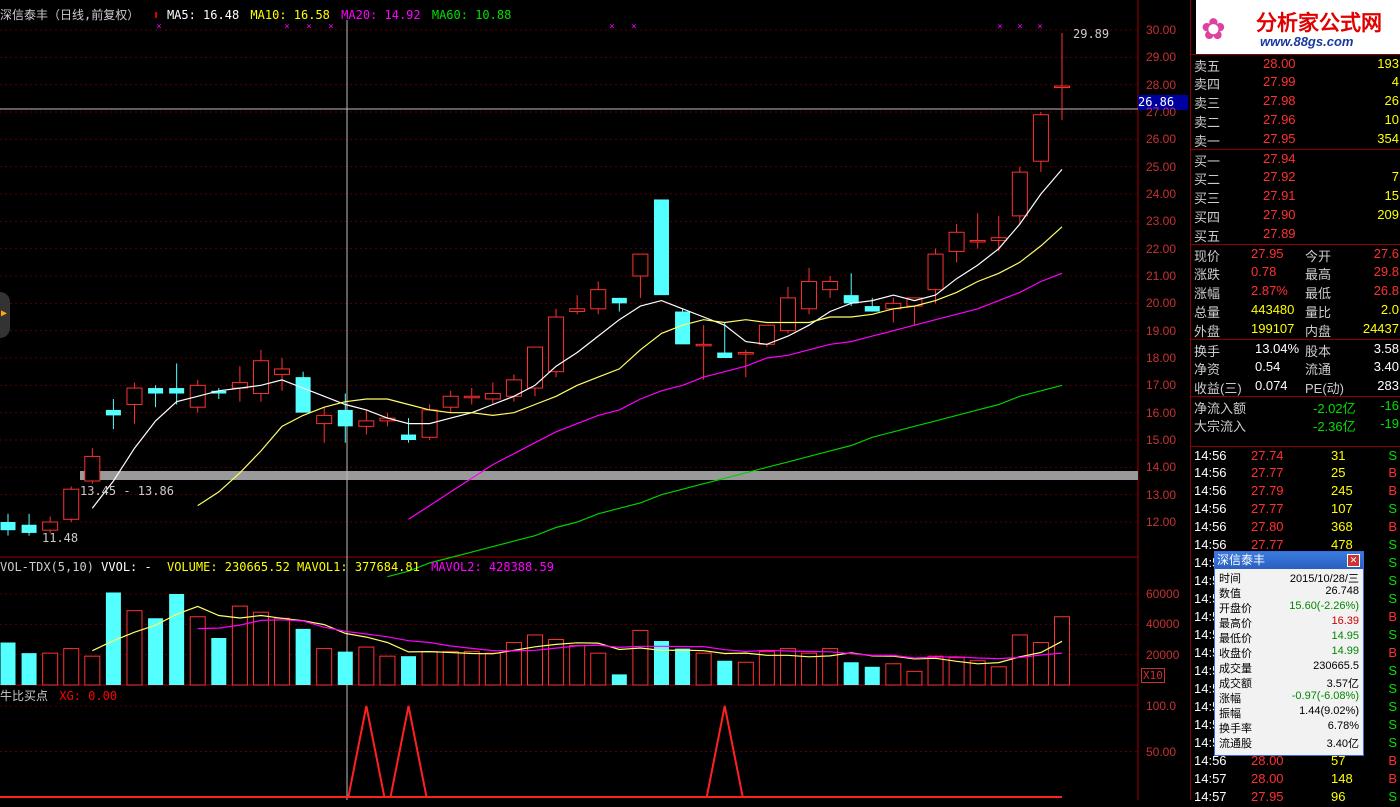 The image size is (1400, 807). What do you see at coordinates (1389, 309) in the screenshot?
I see `stat-value: 2.0` at bounding box center [1389, 309].